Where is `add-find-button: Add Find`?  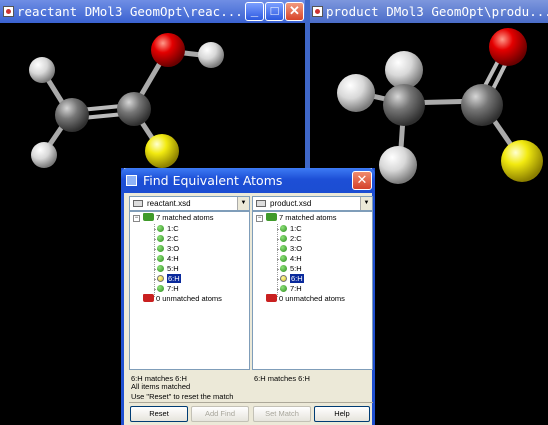 add-find-button: Add Find is located at coordinates (220, 414).